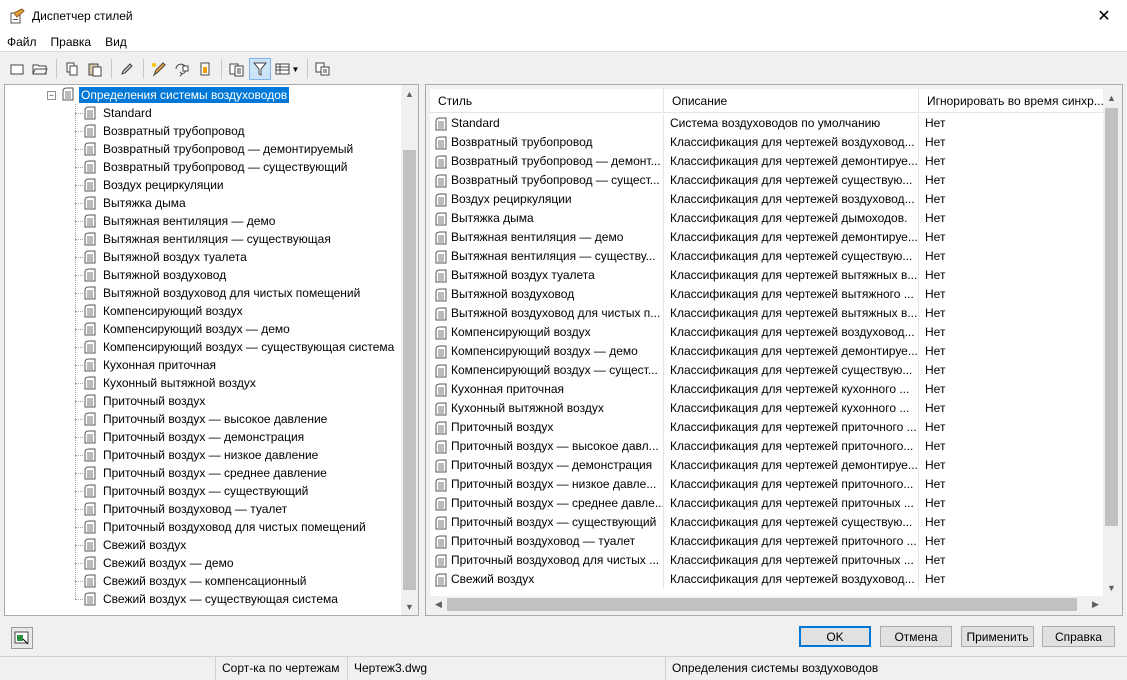 This screenshot has width=1127, height=680. What do you see at coordinates (204, 311) in the screenshot?
I see `tree-item: Компенсирующий воздух` at bounding box center [204, 311].